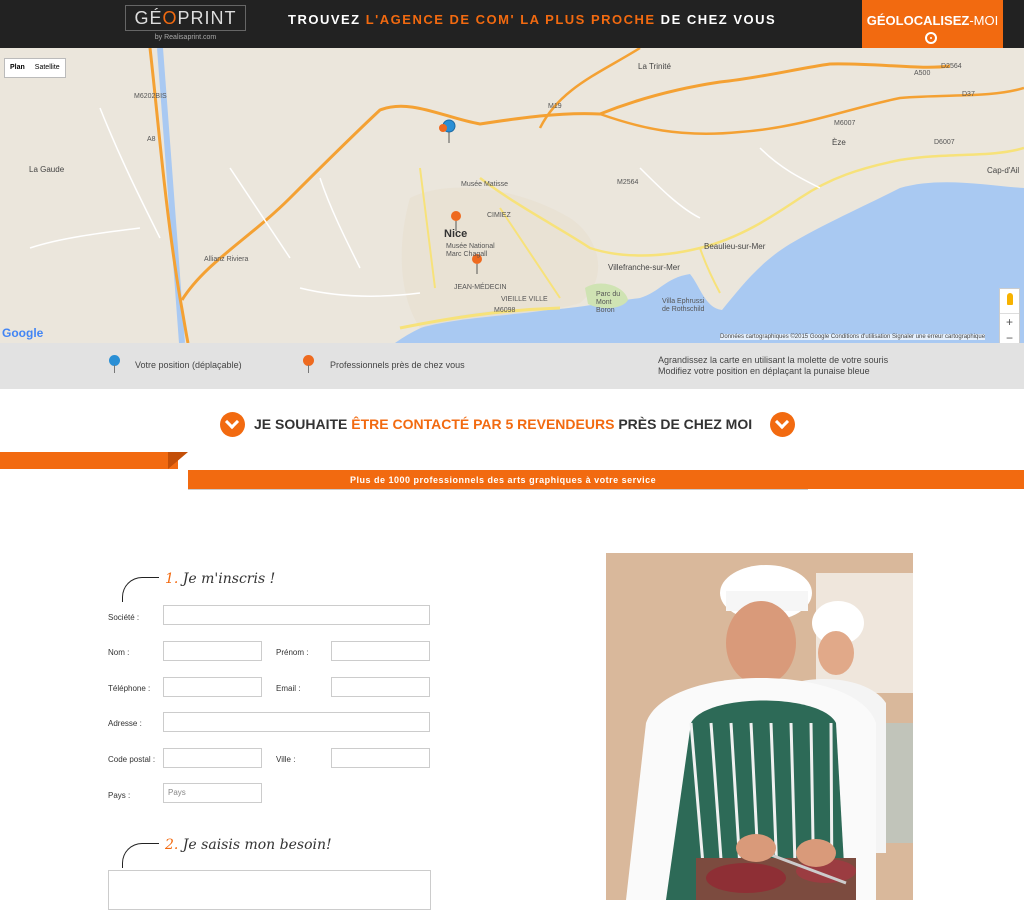 This screenshot has height=910, width=1024. I want to click on map-type-switch: Plan Satellite, so click(35, 68).